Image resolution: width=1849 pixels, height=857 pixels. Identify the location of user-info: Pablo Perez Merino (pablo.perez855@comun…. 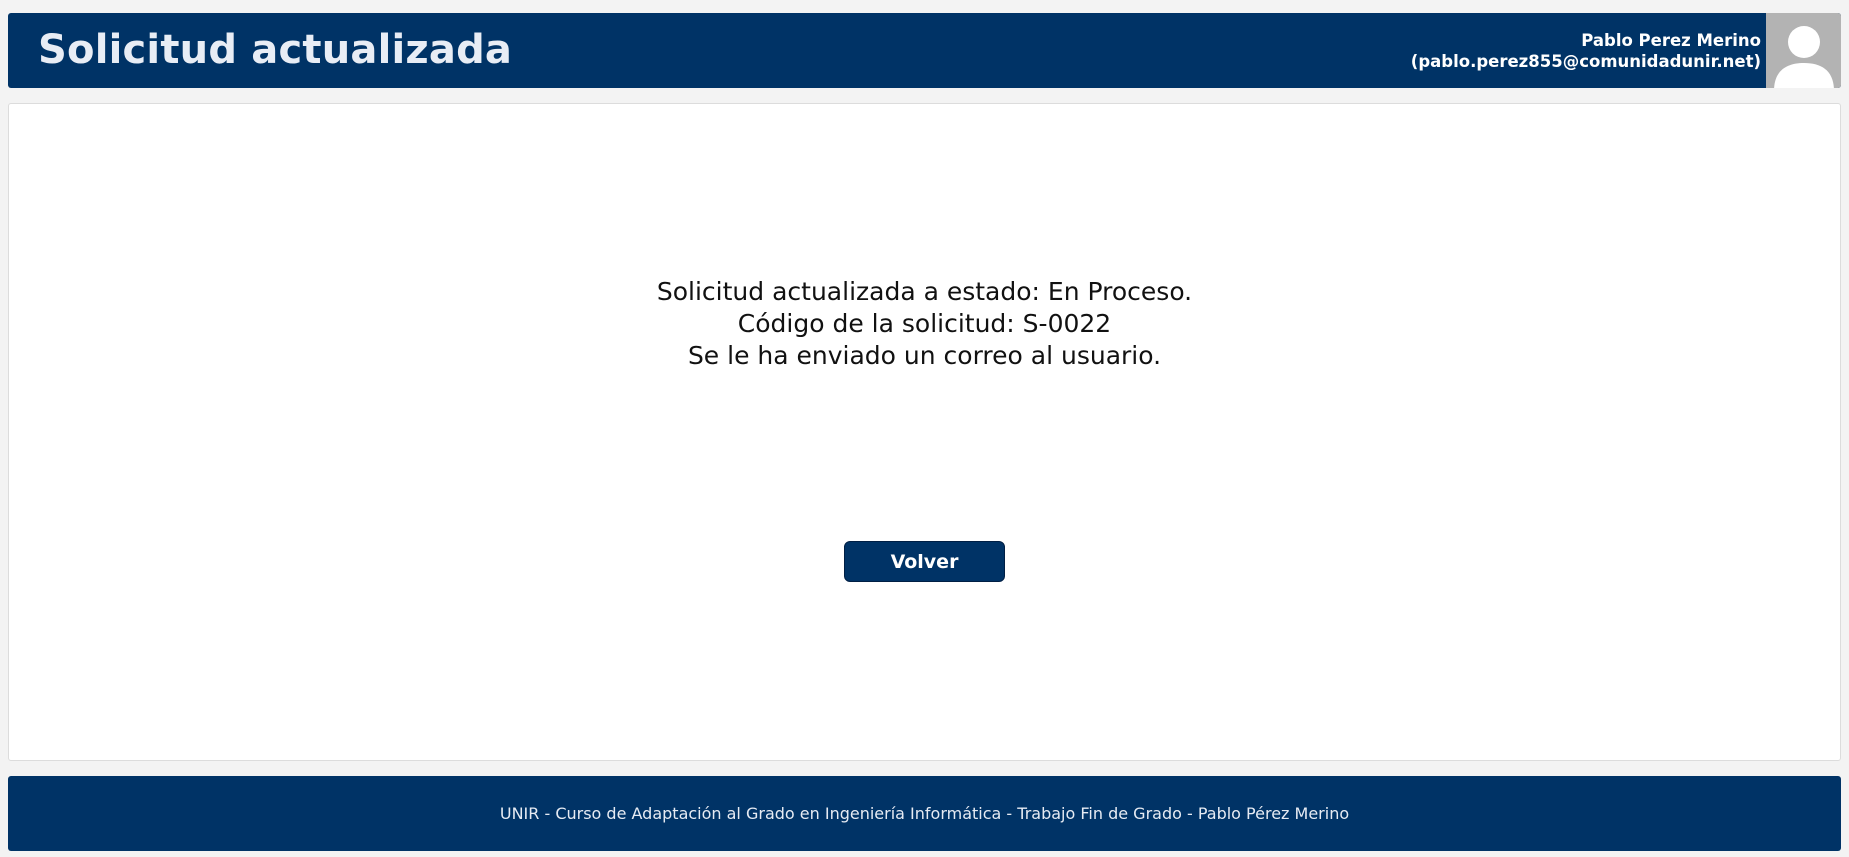
(1586, 51).